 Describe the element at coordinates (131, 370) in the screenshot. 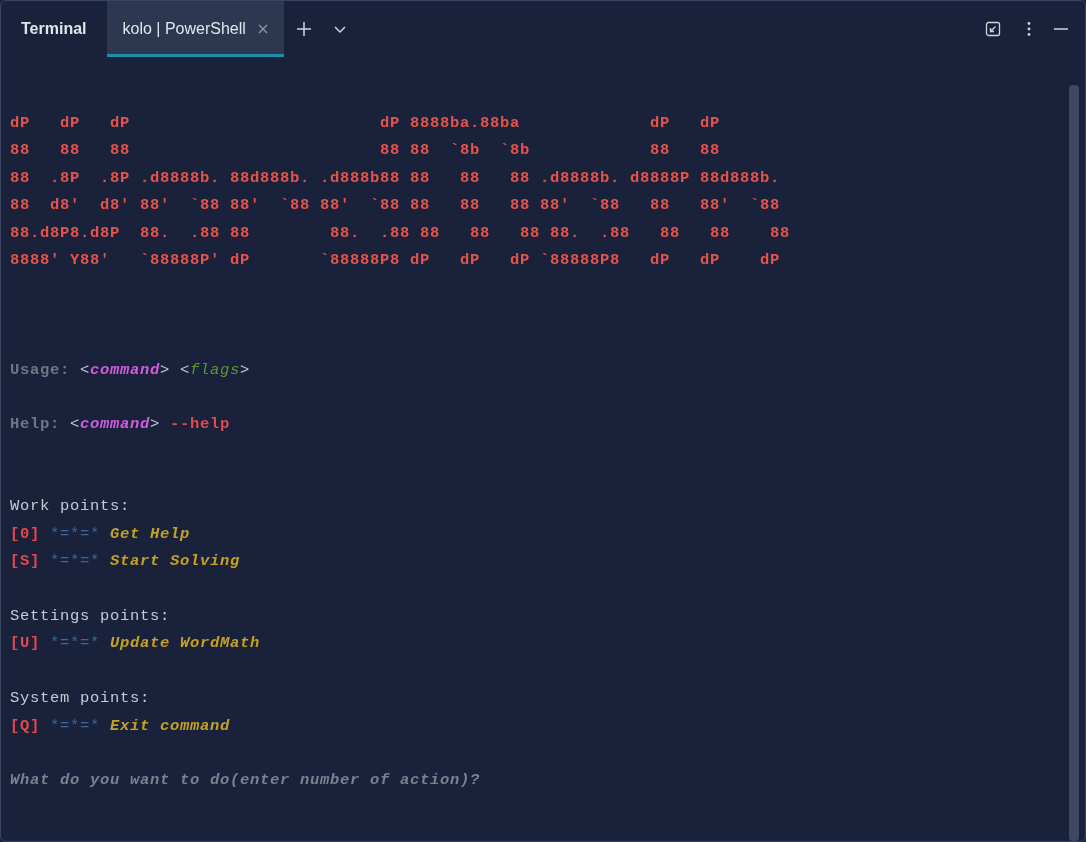

I see `terminal-line: Usage: <command> <flags>` at that location.